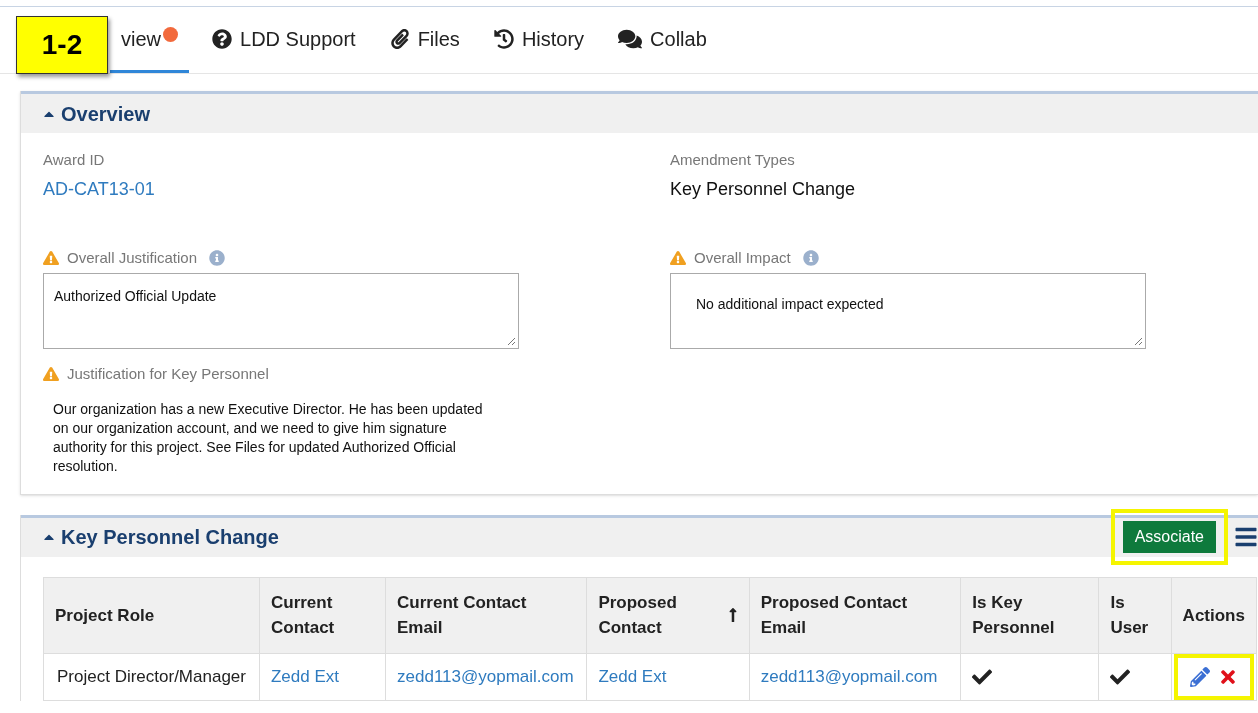  What do you see at coordinates (74, 160) in the screenshot?
I see `field-label: Award ID` at bounding box center [74, 160].